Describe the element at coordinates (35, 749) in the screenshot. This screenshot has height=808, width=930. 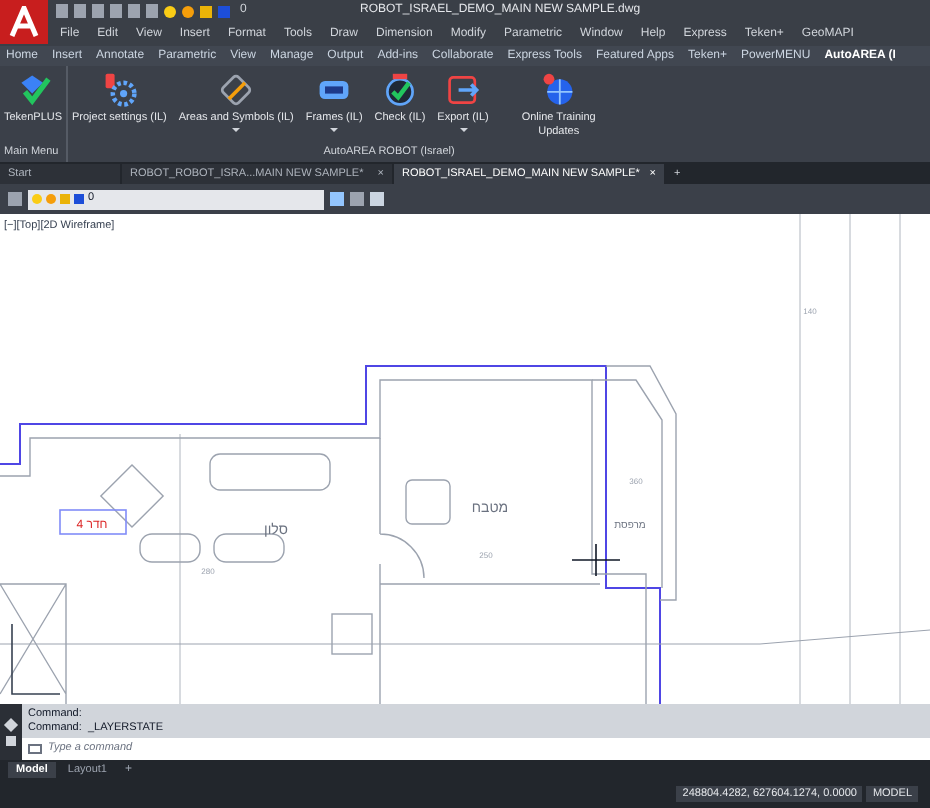
I see `command-prompt-icon` at that location.